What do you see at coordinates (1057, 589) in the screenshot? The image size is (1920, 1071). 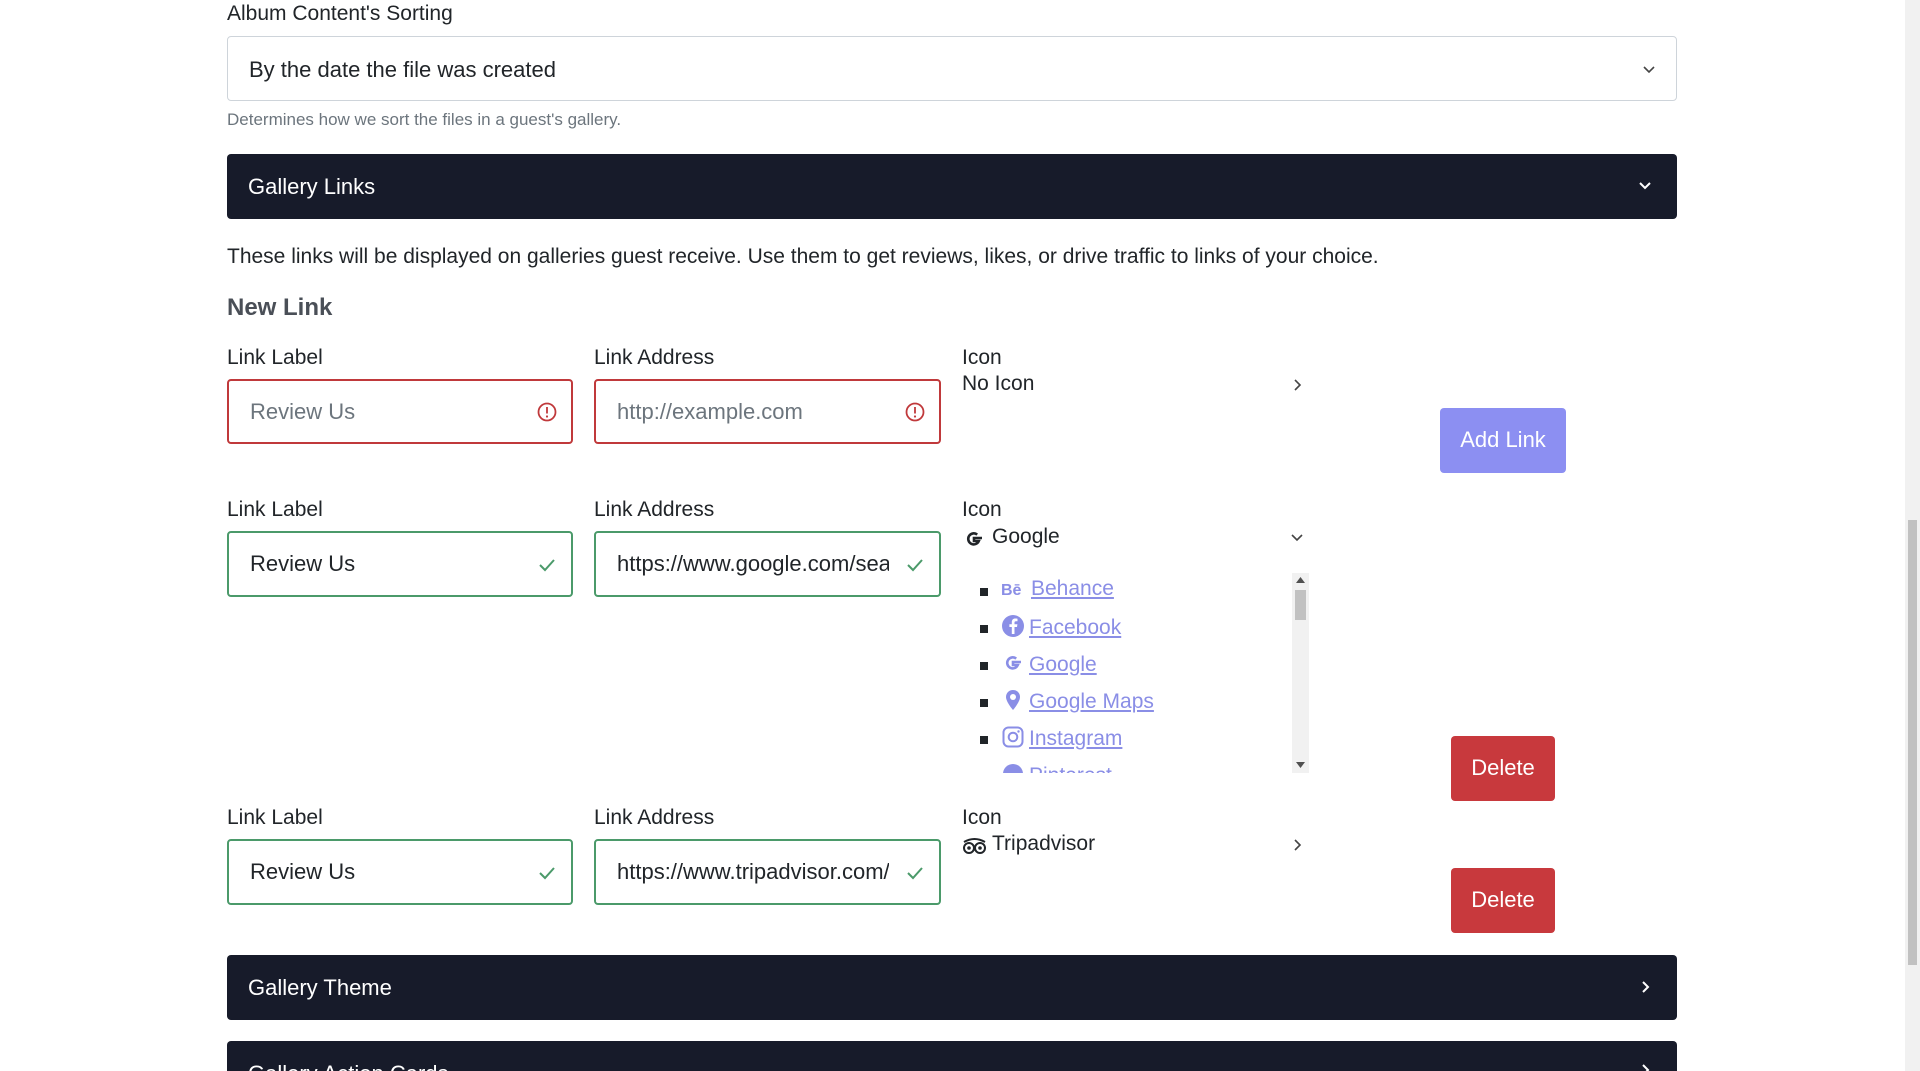 I see `icon-option-behance: Bē Behance` at bounding box center [1057, 589].